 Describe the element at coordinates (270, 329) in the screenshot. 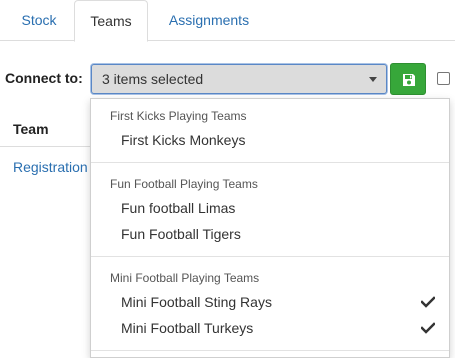

I see `option-mini-football-turkeys: Mini Football Turkeys` at that location.